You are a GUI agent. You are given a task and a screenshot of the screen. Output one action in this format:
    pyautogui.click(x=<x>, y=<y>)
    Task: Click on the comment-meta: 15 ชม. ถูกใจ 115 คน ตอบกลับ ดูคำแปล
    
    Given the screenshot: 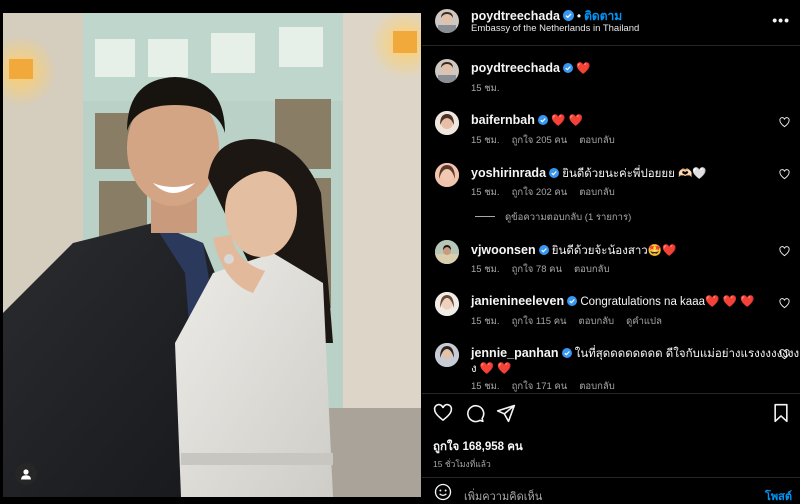 What is the action you would take?
    pyautogui.click(x=572, y=321)
    